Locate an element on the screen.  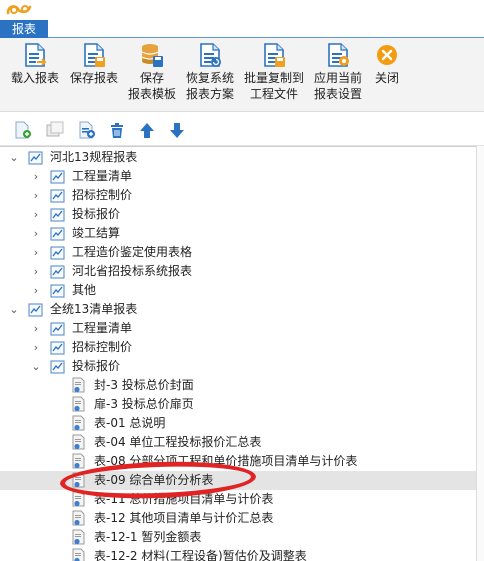
tree-item-label: 投标报价 is located at coordinates (96, 214).